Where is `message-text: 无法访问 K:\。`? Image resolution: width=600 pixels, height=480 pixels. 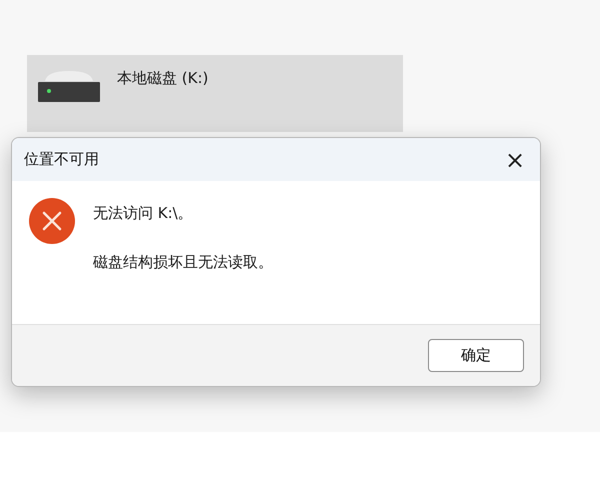
message-text: 无法访问 K:\。 is located at coordinates (143, 213).